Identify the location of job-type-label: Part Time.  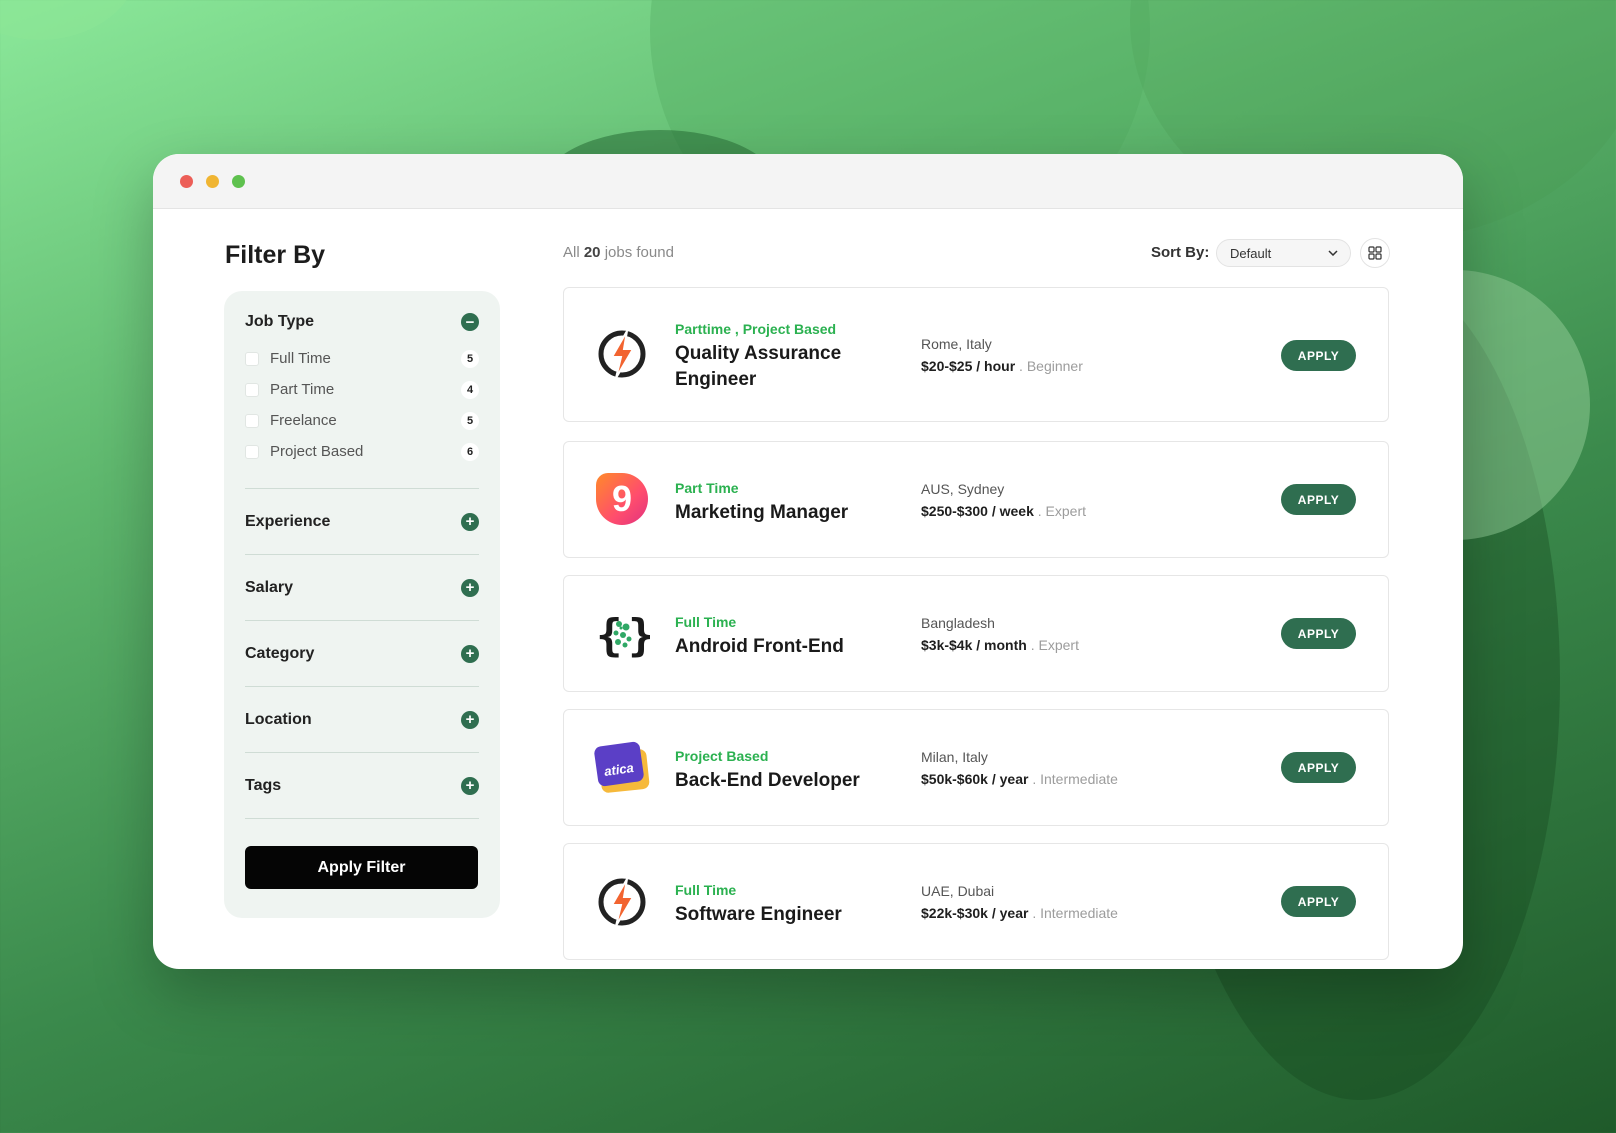
(302, 389).